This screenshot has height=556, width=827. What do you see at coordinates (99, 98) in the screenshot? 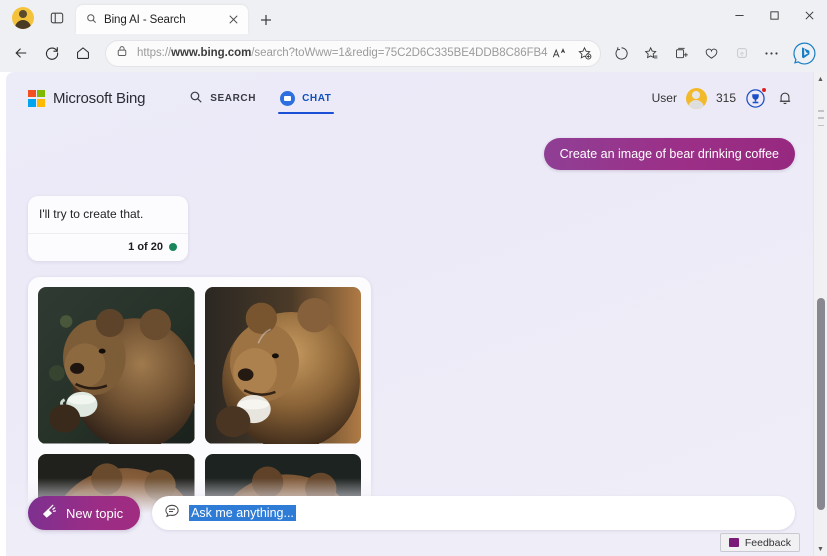
I see `bing-logo-text: Microsoft Bing` at bounding box center [99, 98].